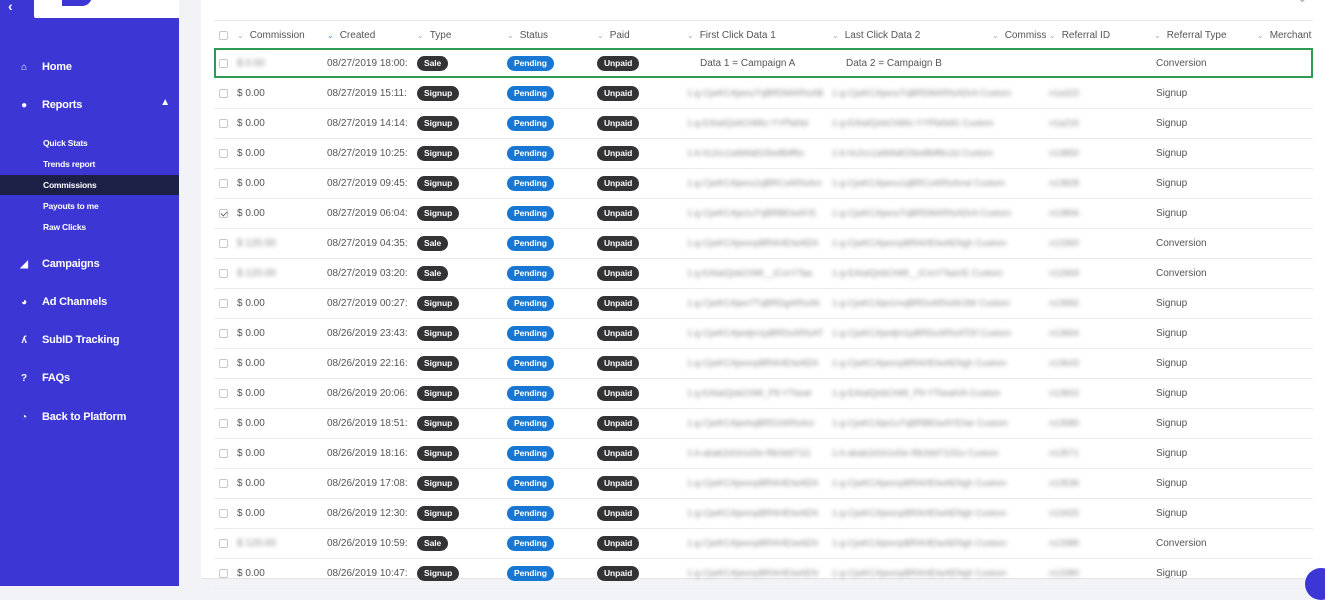 The height and width of the screenshot is (600, 1325). I want to click on nav-item-campaigns: ◢ Campaigns, so click(89, 264).